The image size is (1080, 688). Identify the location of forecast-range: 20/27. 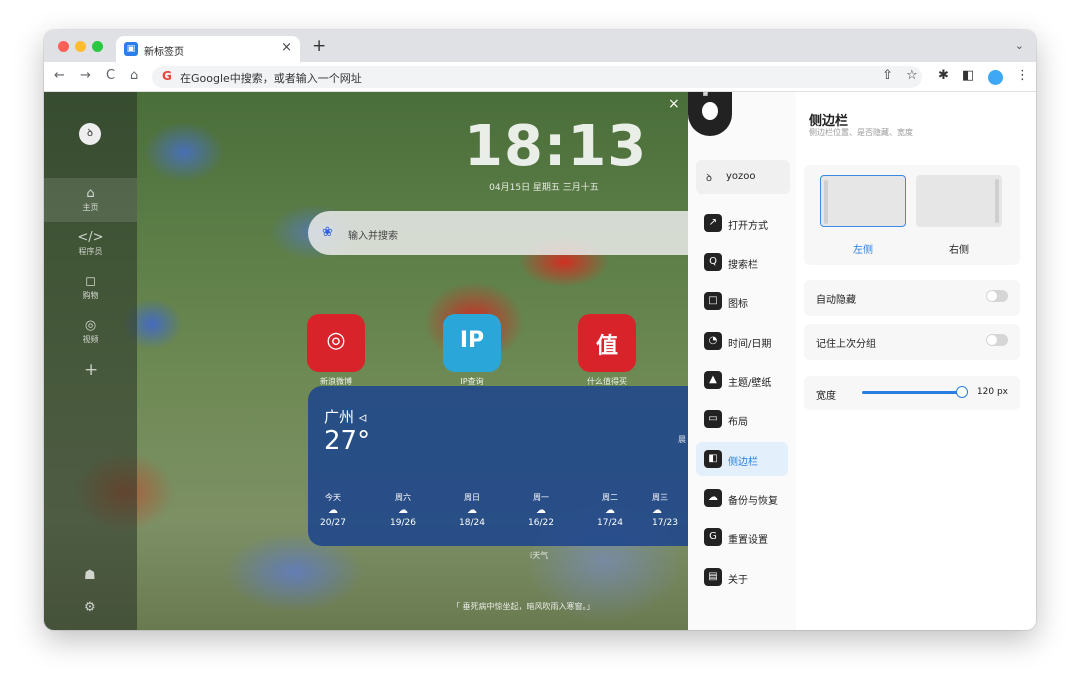
(333, 523).